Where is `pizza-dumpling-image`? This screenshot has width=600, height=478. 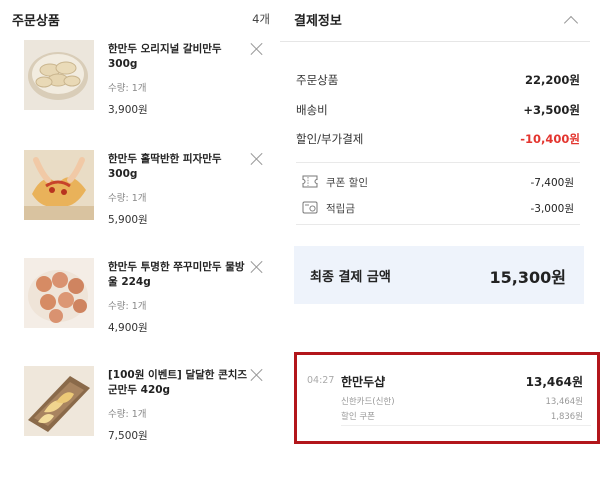 pizza-dumpling-image is located at coordinates (59, 185).